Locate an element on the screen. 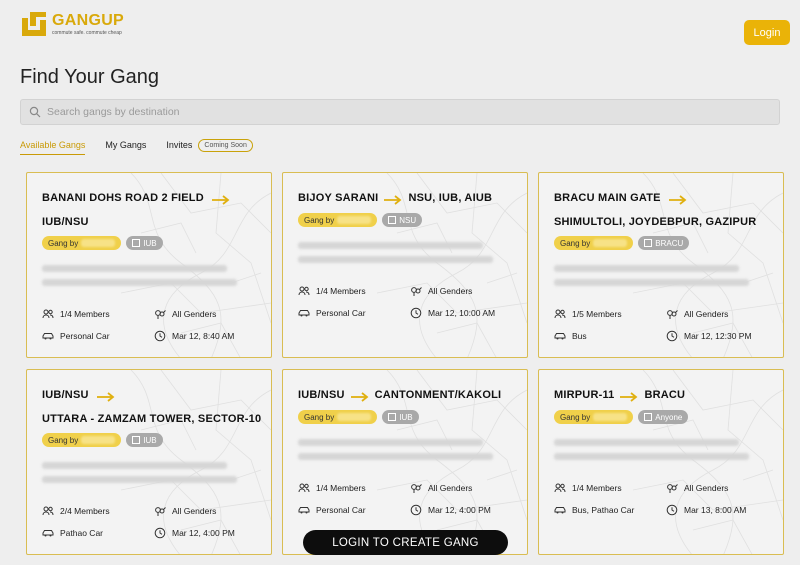  time-info: Mar 12, 10:00 AM is located at coordinates (452, 313).